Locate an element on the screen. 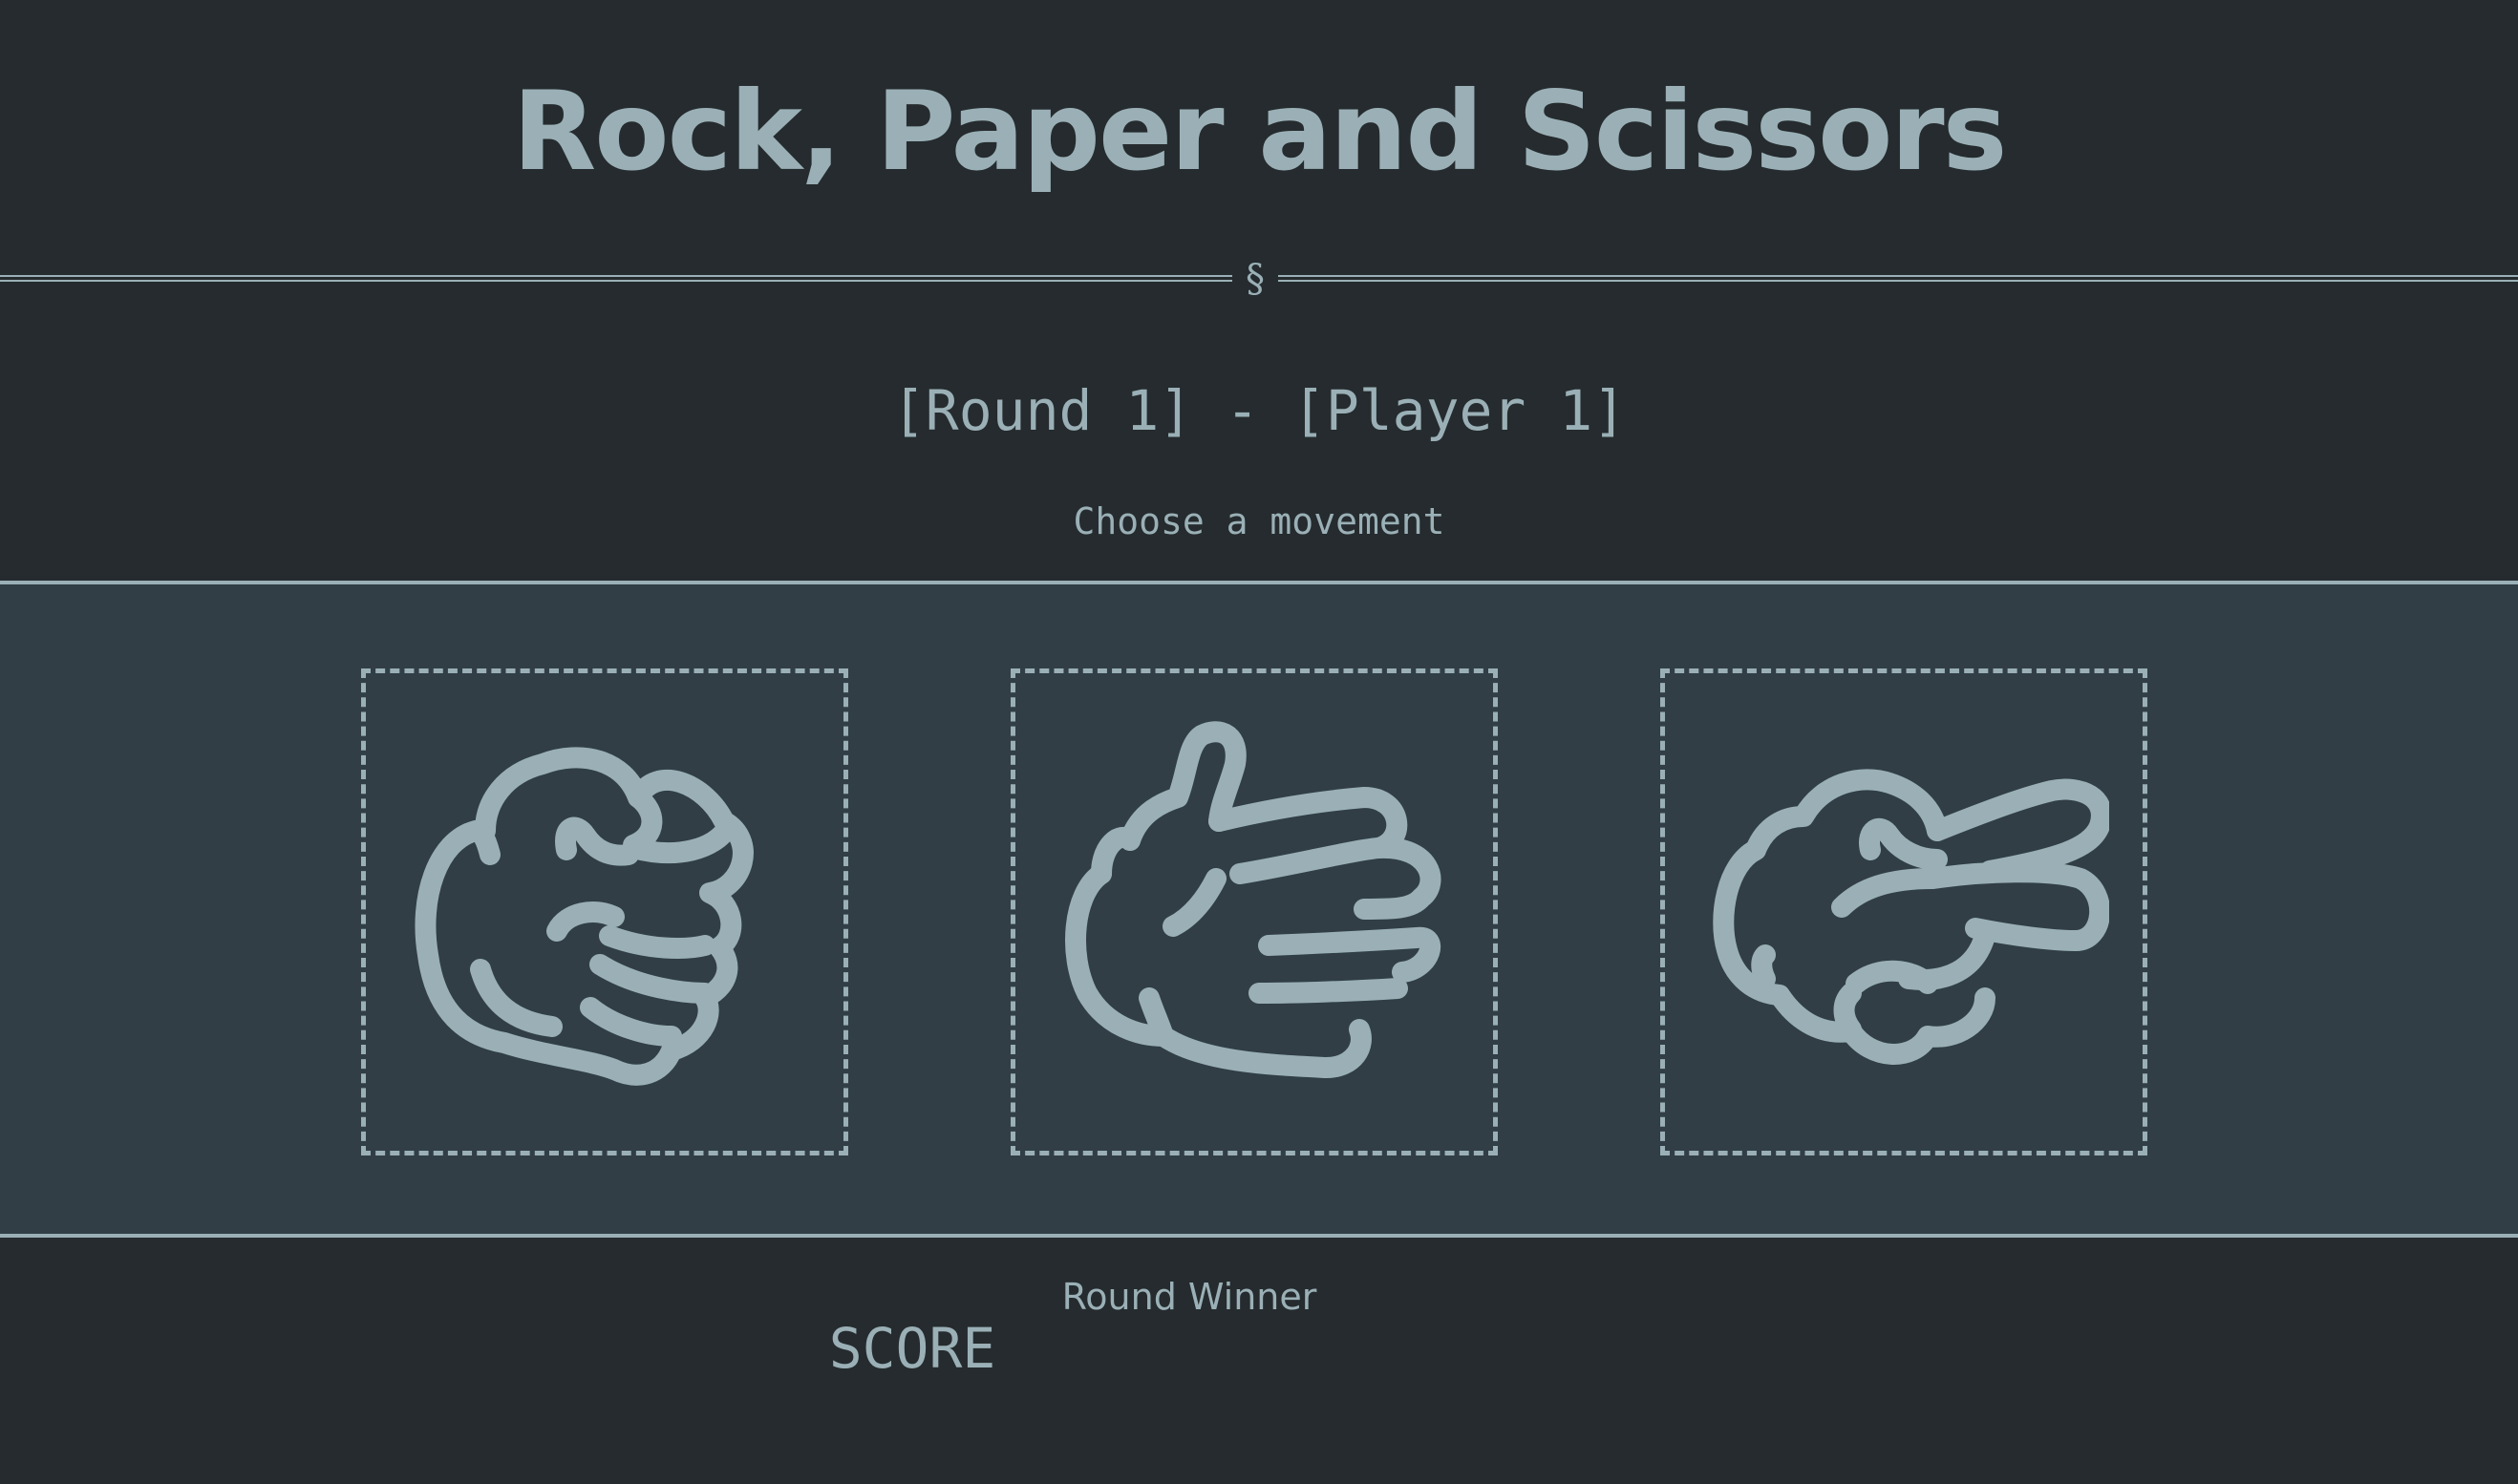 The height and width of the screenshot is (1484, 2518). rock-button is located at coordinates (605, 912).